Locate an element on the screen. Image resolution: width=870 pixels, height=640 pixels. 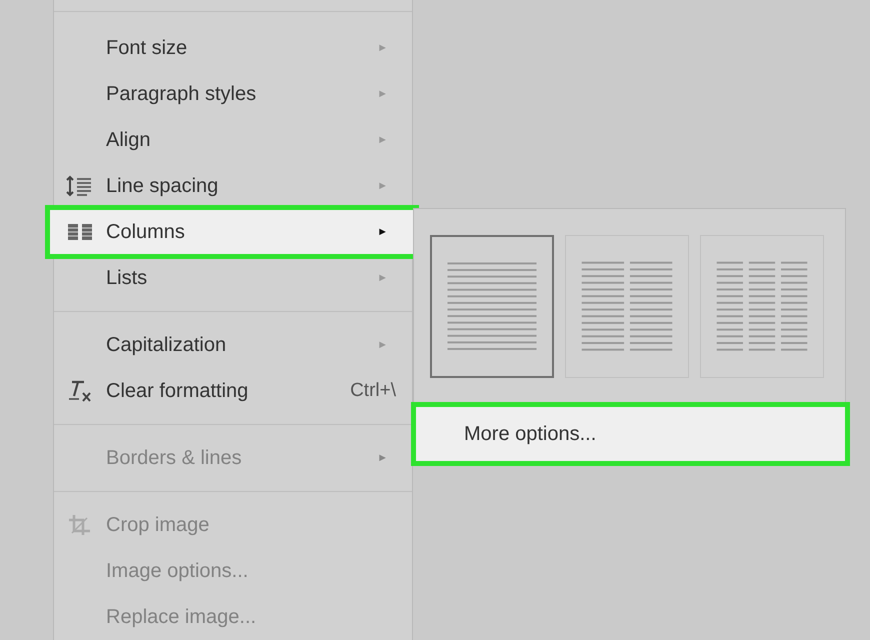
shortcut-text: Ctrl+\ is located at coordinates (373, 391).